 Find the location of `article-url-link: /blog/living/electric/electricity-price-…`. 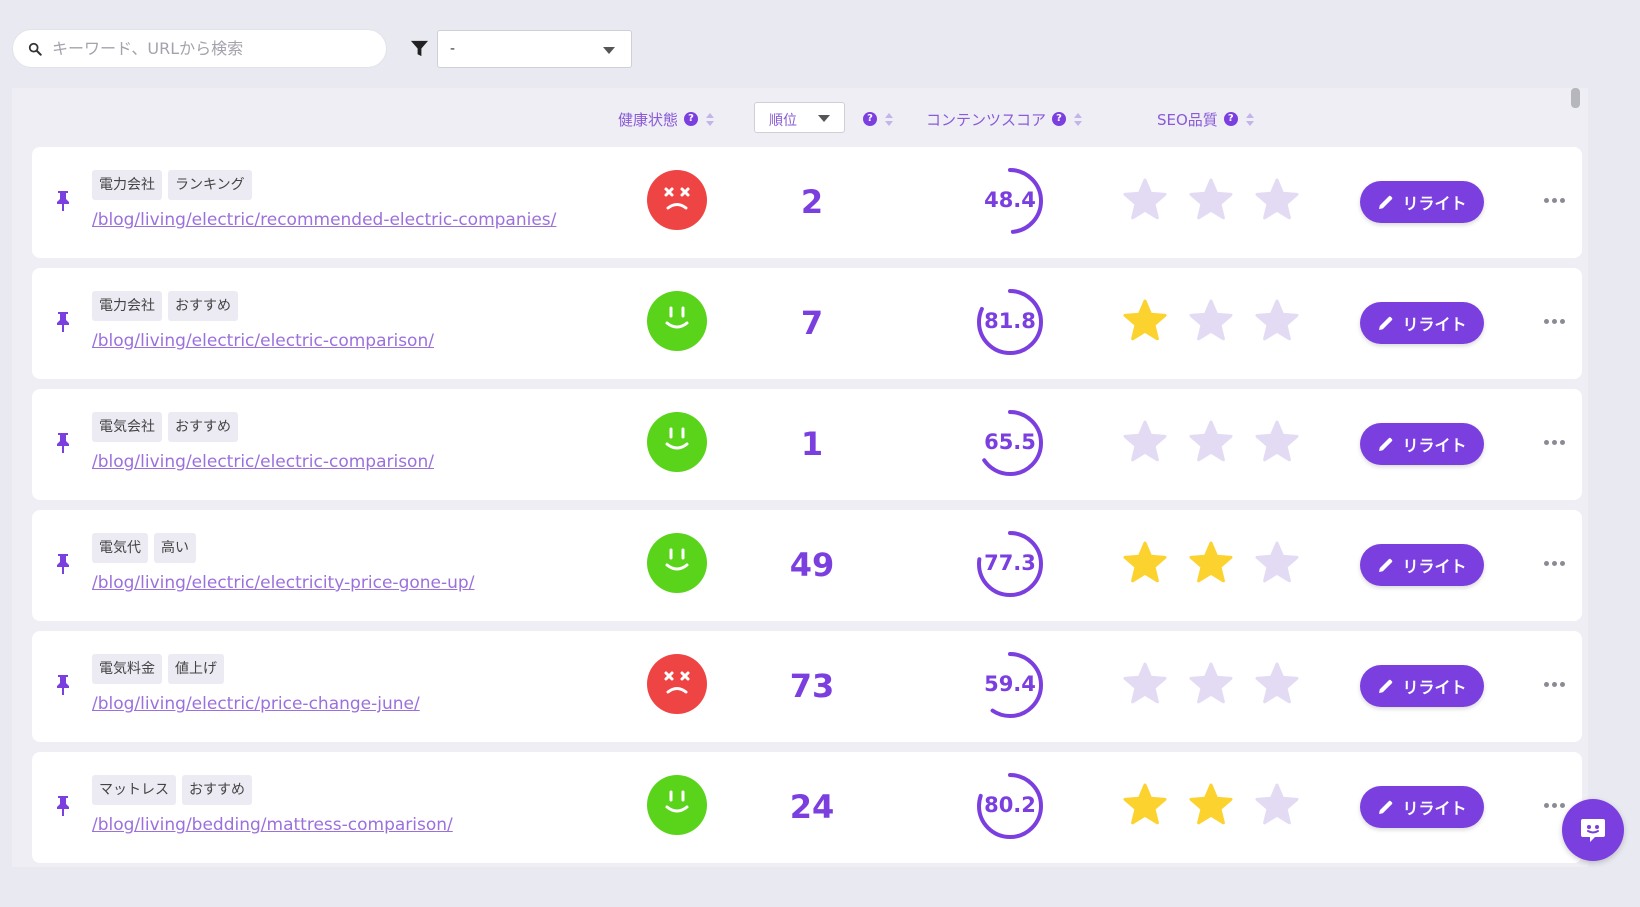

article-url-link: /blog/living/electric/electricity-price-… is located at coordinates (283, 583).